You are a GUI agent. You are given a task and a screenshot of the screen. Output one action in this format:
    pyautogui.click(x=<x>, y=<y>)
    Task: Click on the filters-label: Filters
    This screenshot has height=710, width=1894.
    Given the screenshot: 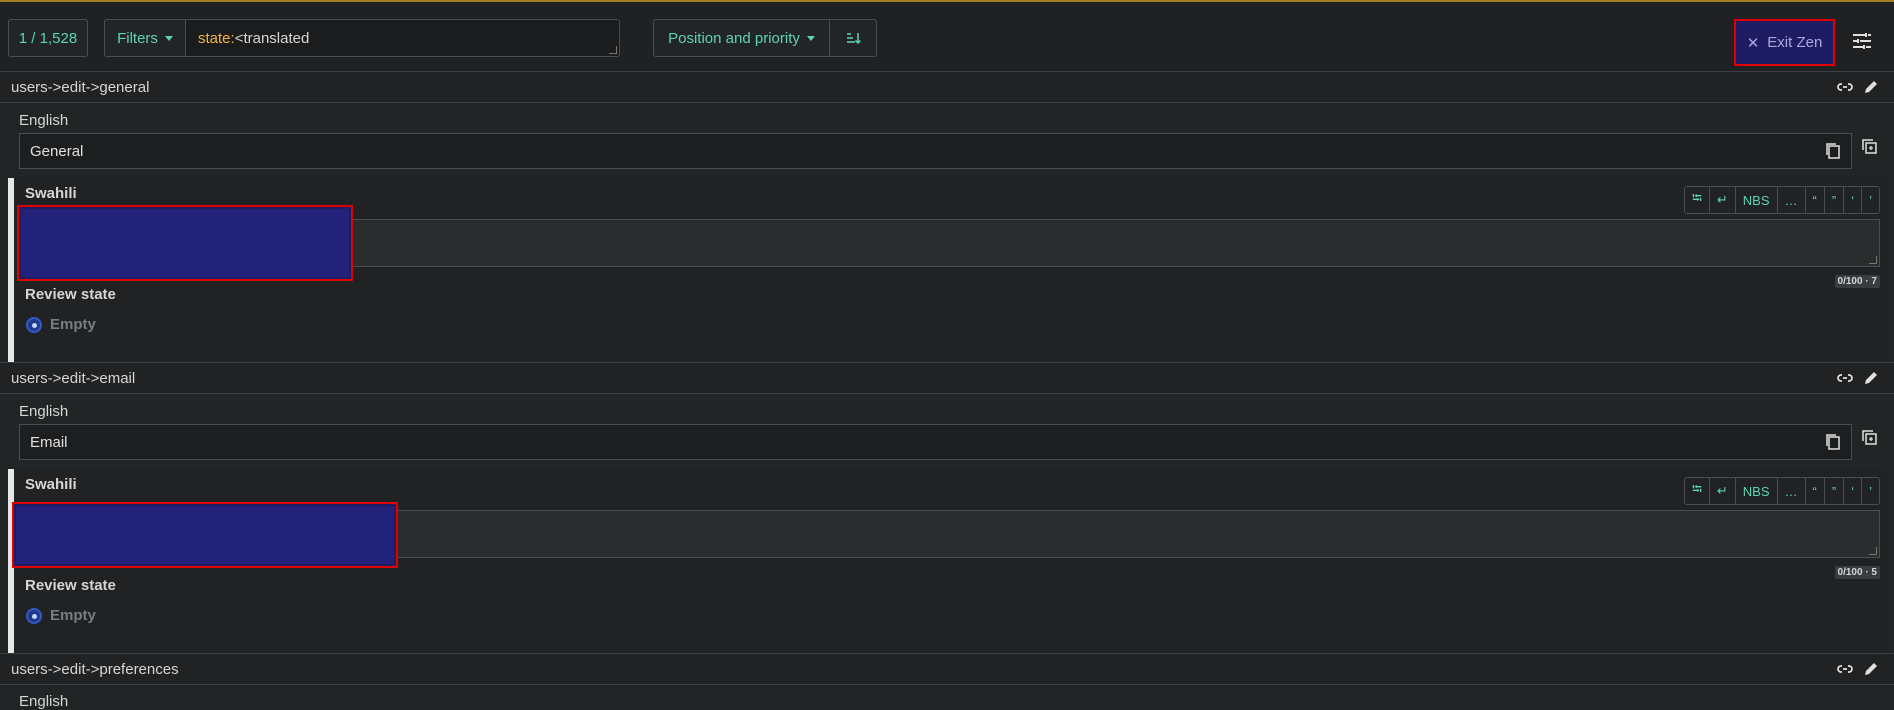 What is the action you would take?
    pyautogui.click(x=137, y=38)
    